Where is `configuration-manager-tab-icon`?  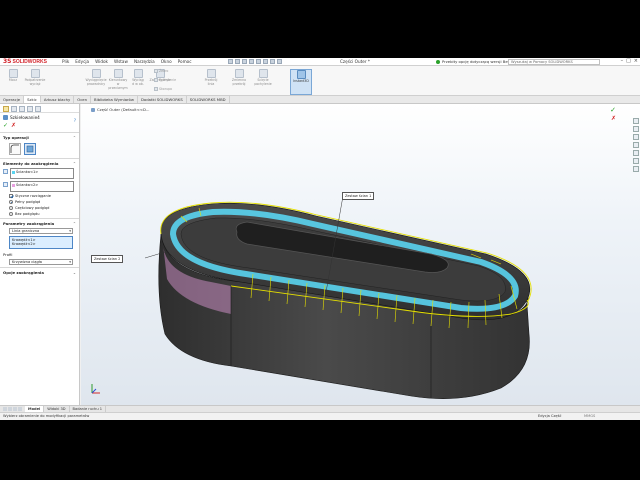 configuration-manager-tab-icon is located at coordinates (22, 109).